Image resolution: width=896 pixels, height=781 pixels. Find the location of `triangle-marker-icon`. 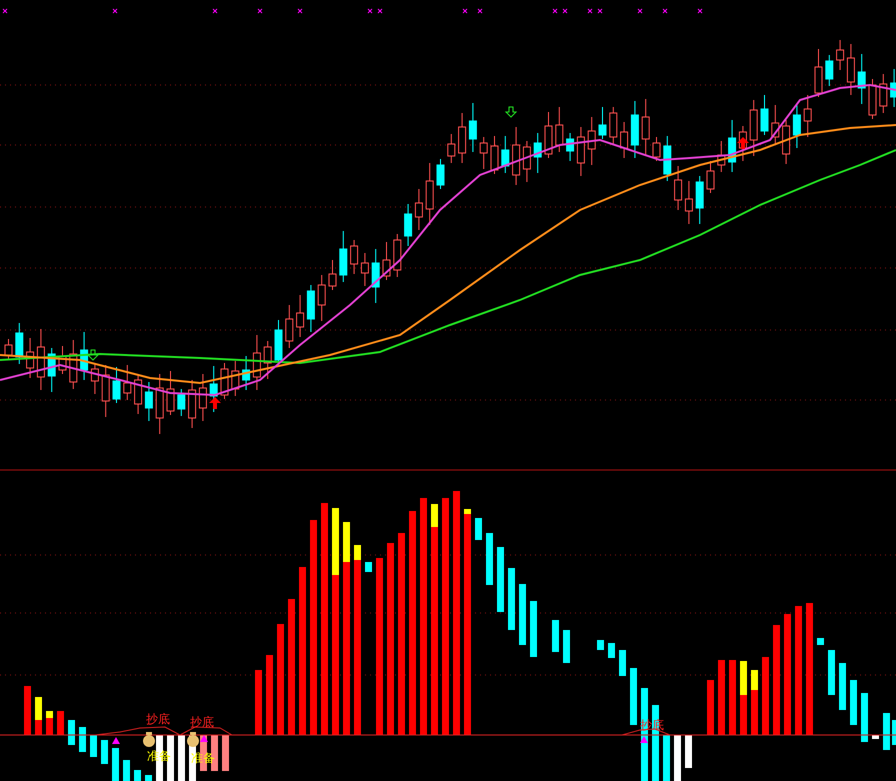

triangle-marker-icon is located at coordinates (204, 738).